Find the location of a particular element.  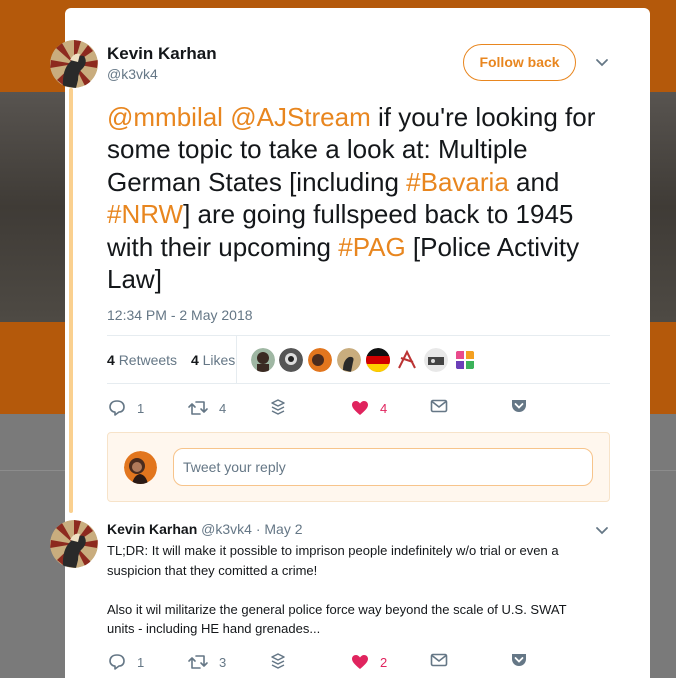

follow-back-button: Follow back is located at coordinates (519, 62).